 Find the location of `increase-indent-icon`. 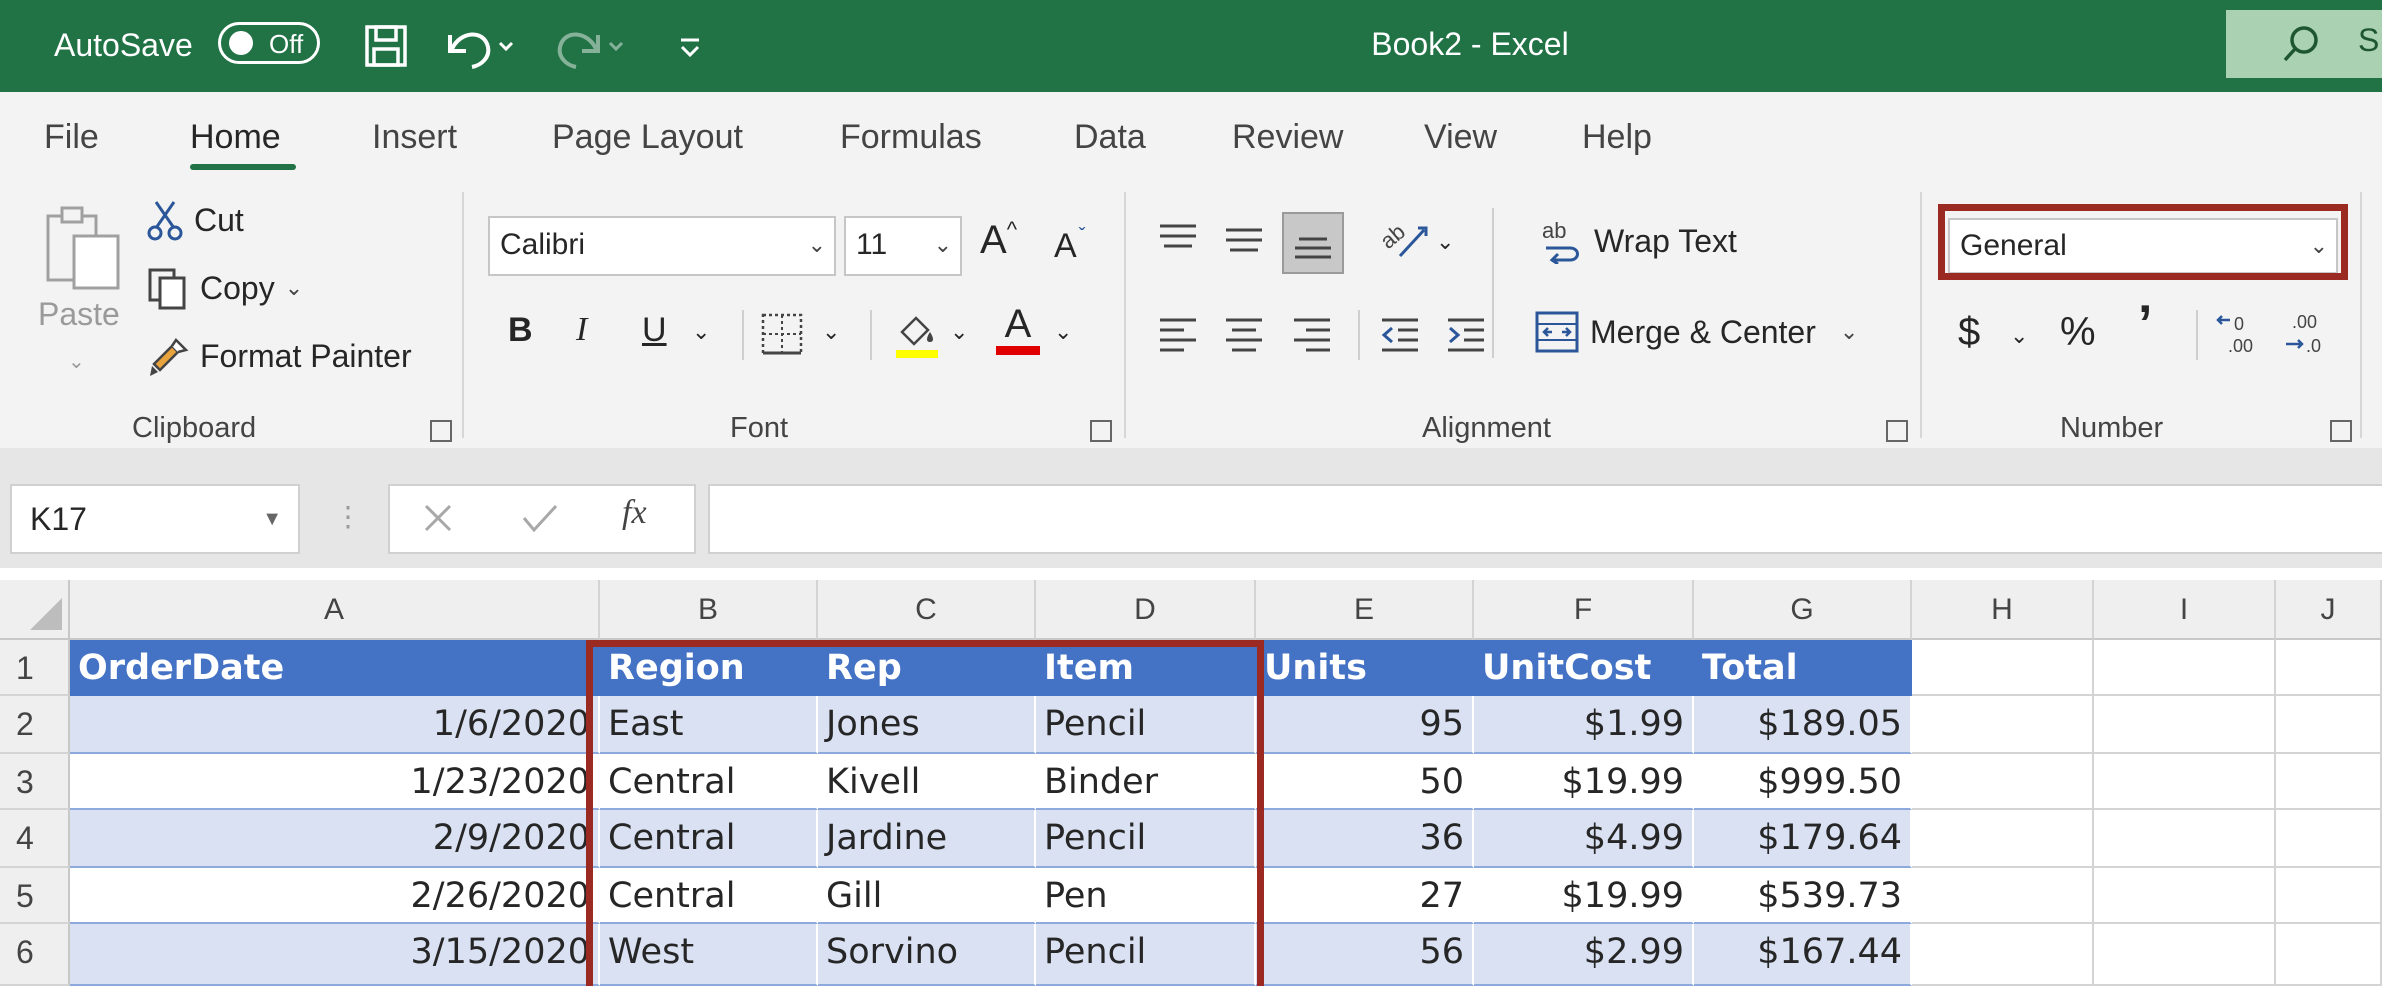

increase-indent-icon is located at coordinates (1466, 334).